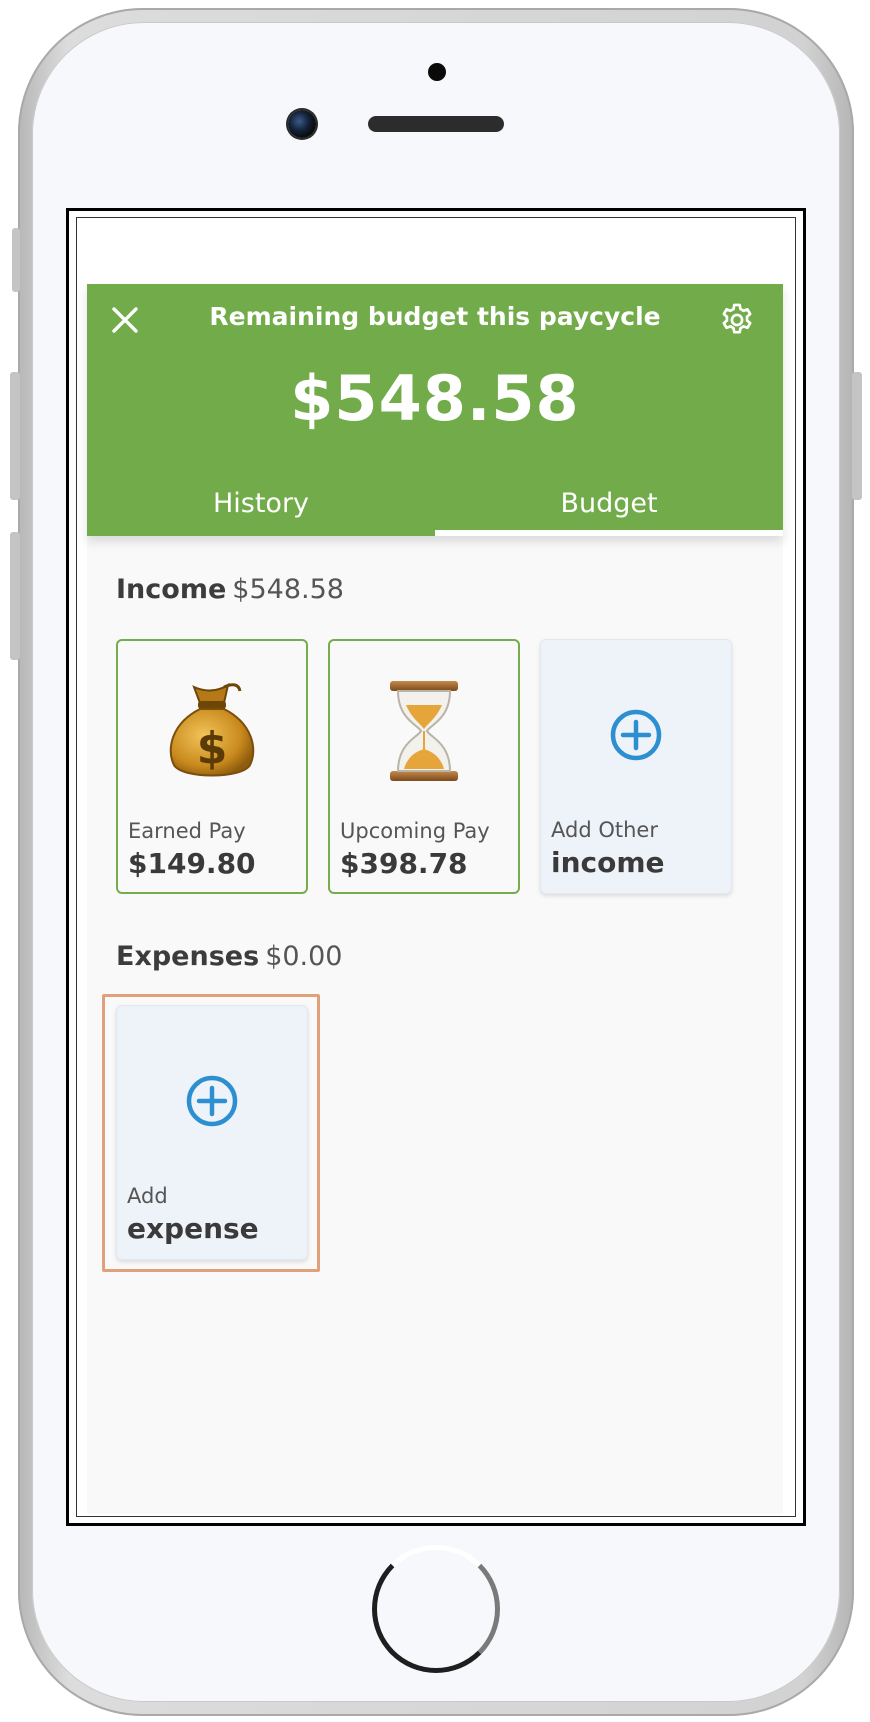 The image size is (870, 1722). Describe the element at coordinates (415, 831) in the screenshot. I see `upcoming-pay-label: Upcoming Pay` at that location.